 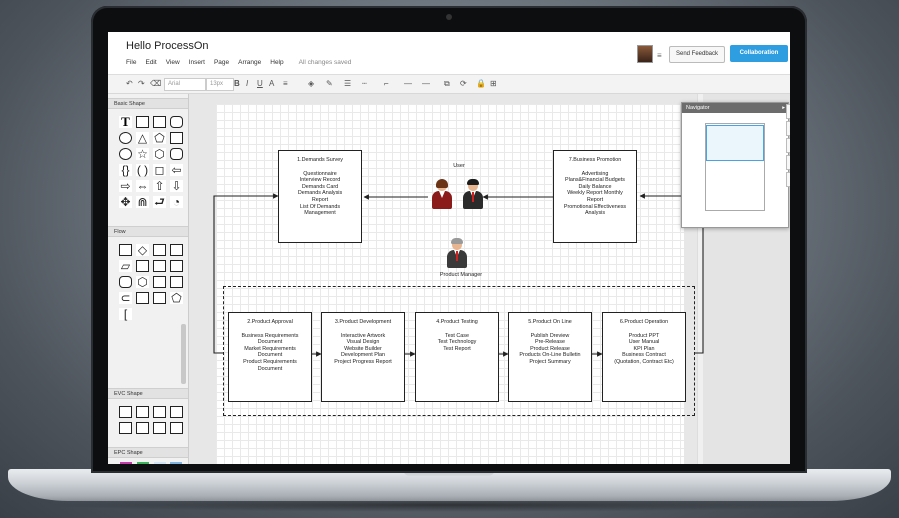 I want to click on attributes-icon: ⎘, so click(x=788, y=145).